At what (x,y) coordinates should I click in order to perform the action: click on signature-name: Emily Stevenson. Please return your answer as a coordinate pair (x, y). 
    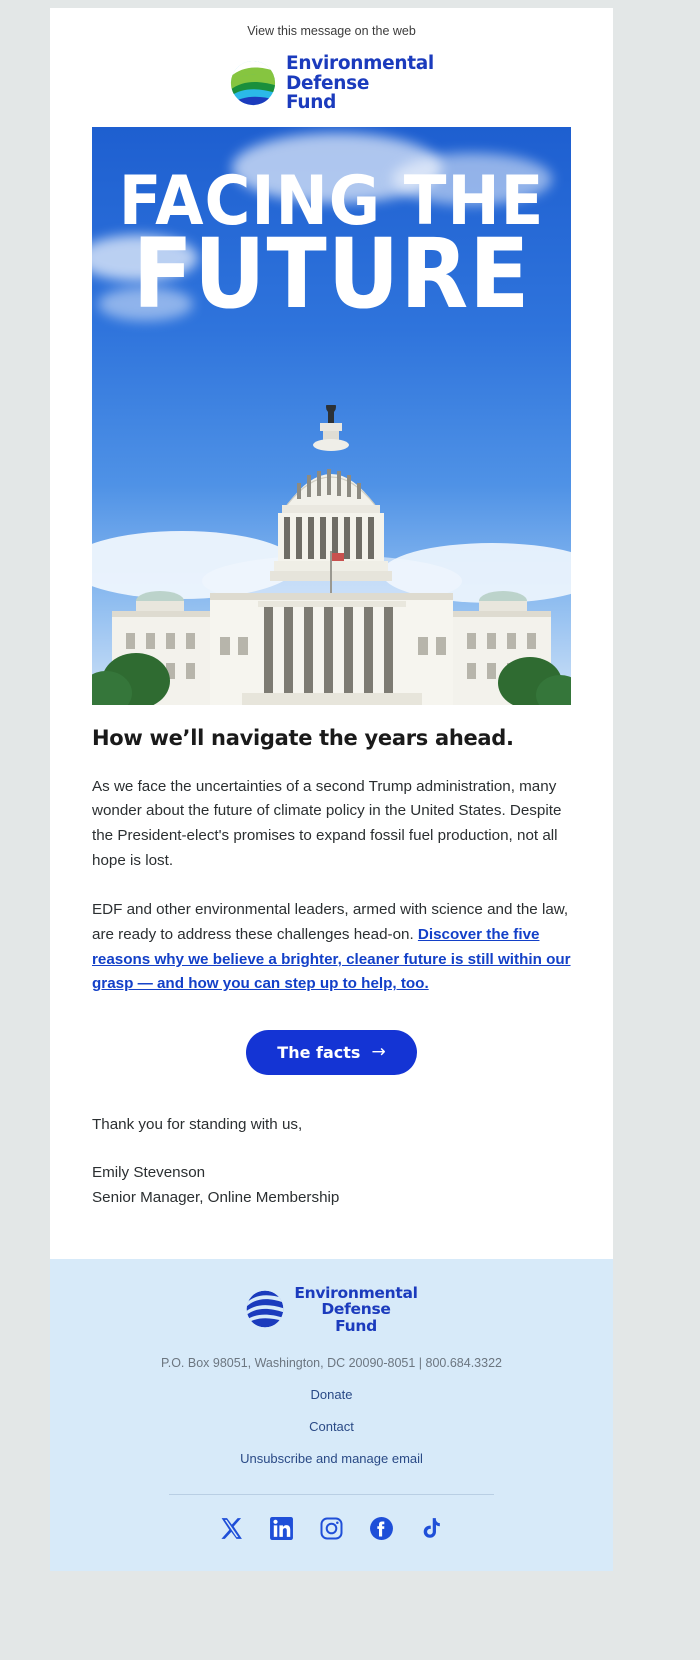
    Looking at the image, I should click on (149, 1173).